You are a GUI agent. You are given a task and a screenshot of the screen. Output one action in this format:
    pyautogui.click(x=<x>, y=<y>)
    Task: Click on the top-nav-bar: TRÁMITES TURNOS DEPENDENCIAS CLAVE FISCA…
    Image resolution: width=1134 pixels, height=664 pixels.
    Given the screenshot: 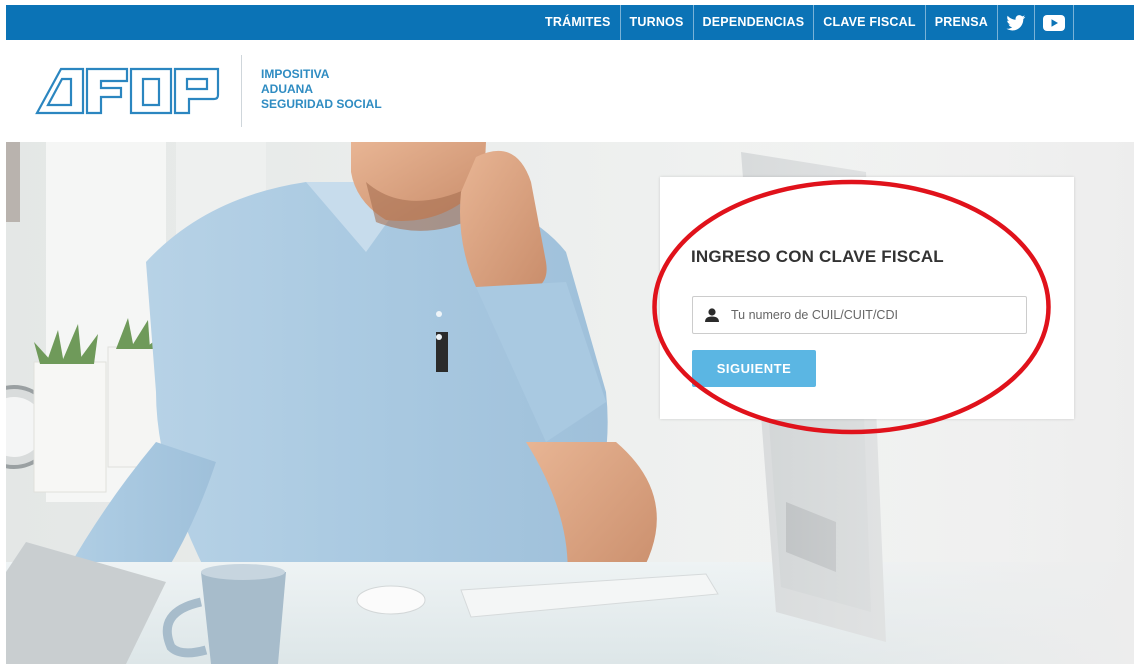 What is the action you would take?
    pyautogui.click(x=570, y=22)
    